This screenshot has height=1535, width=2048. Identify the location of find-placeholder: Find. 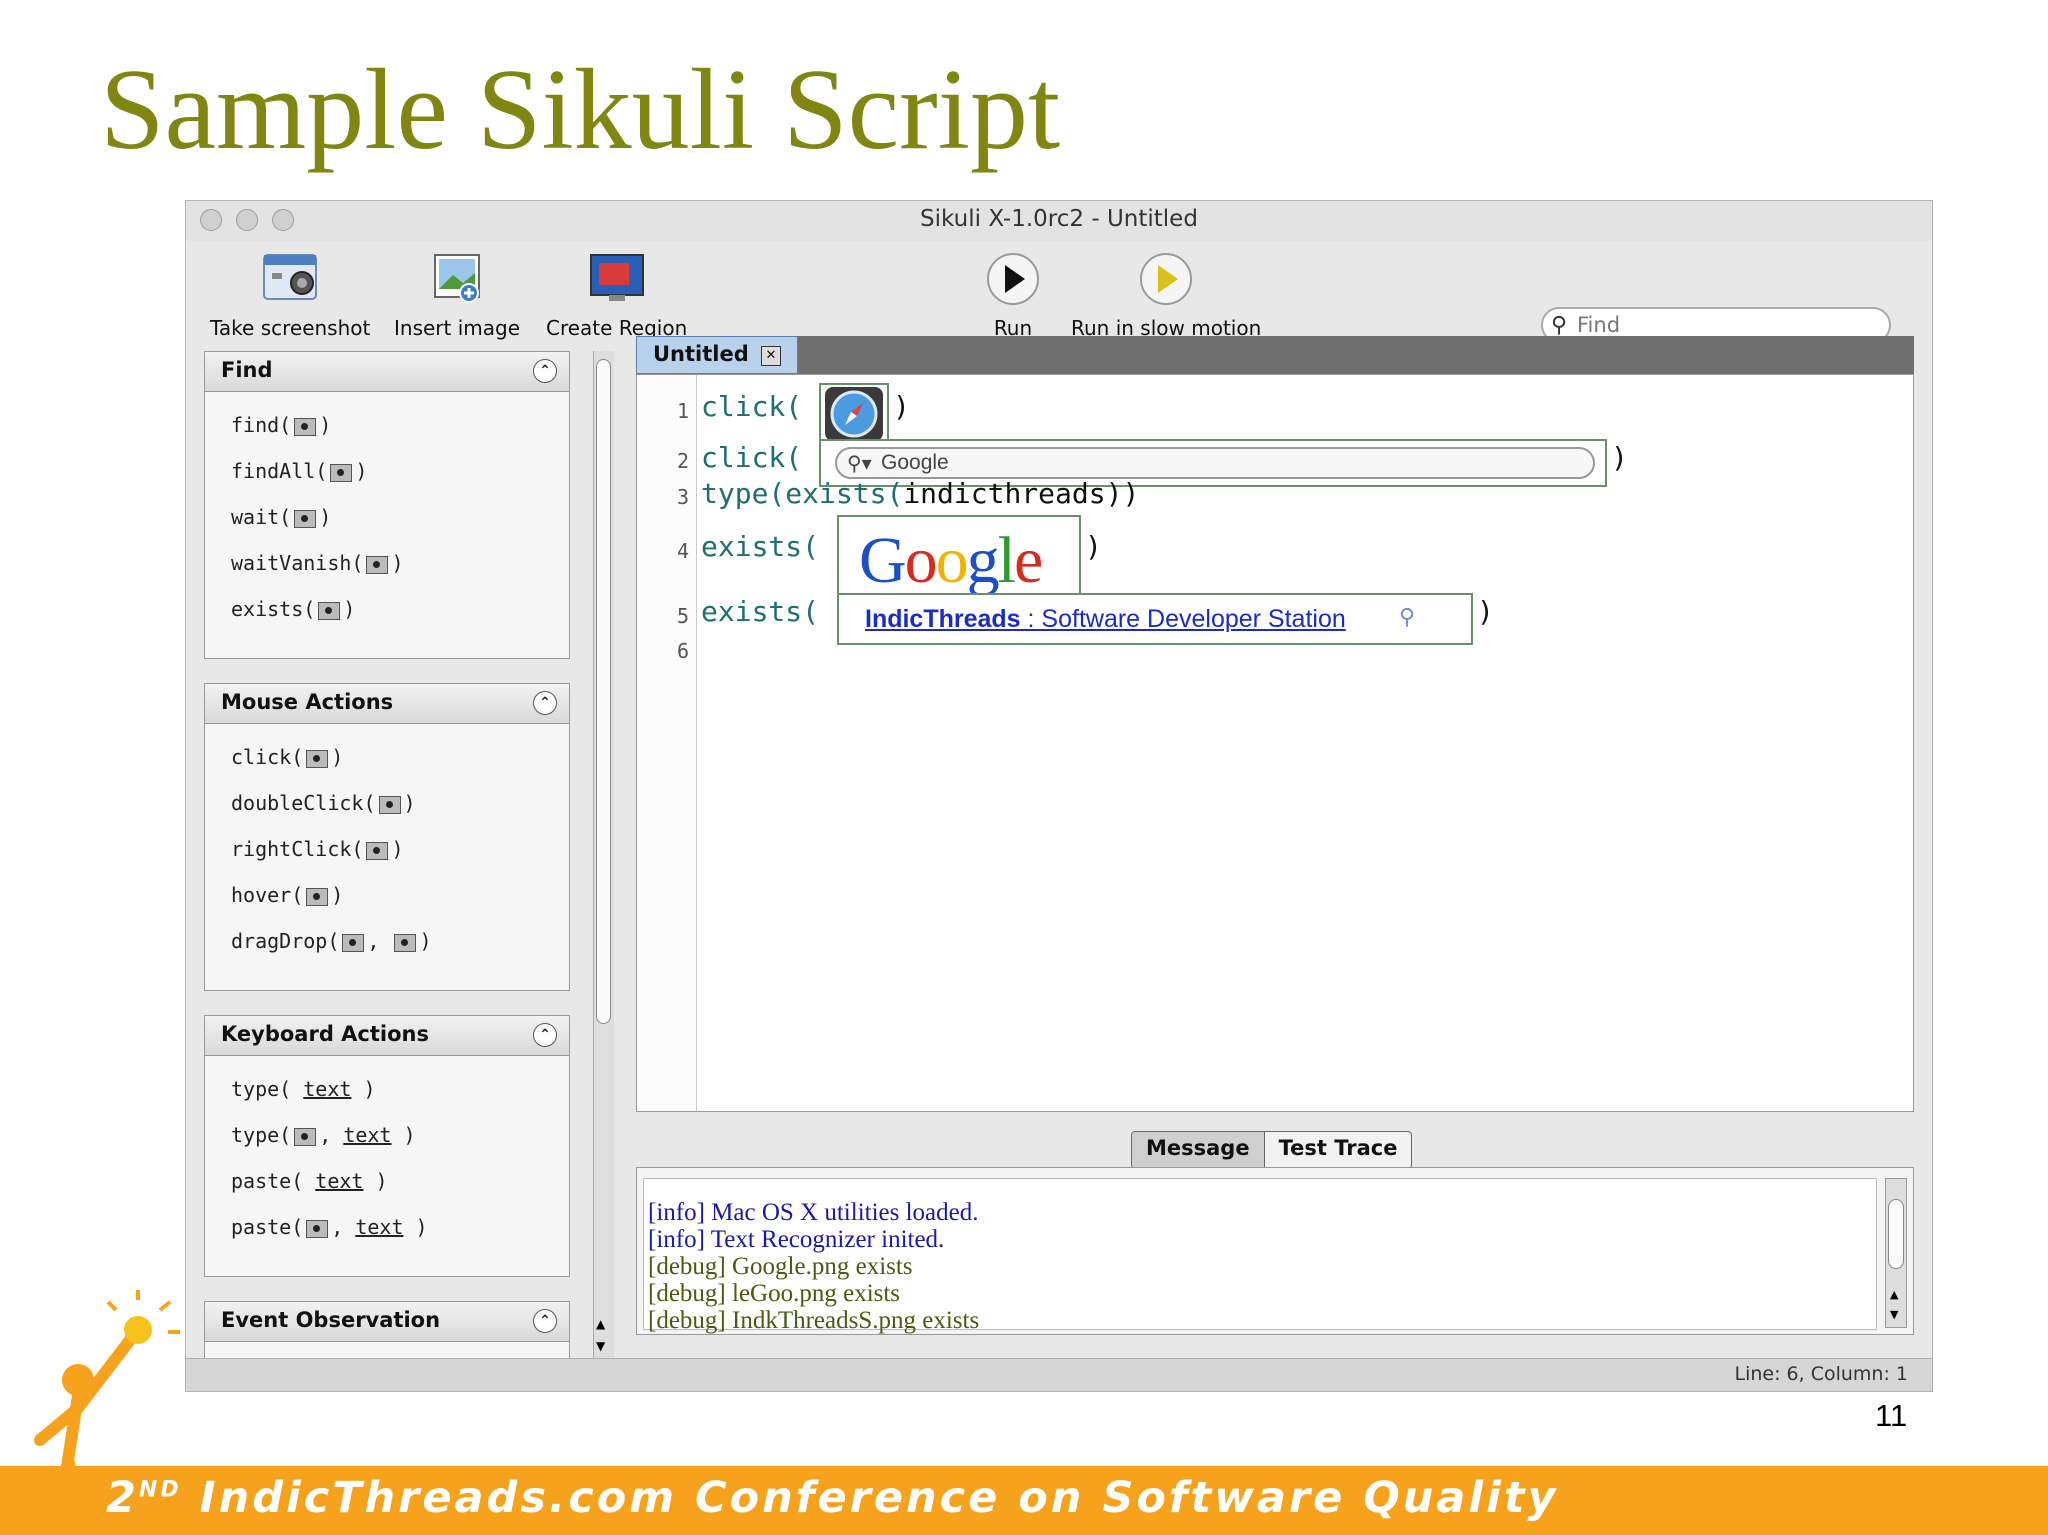
(1599, 325).